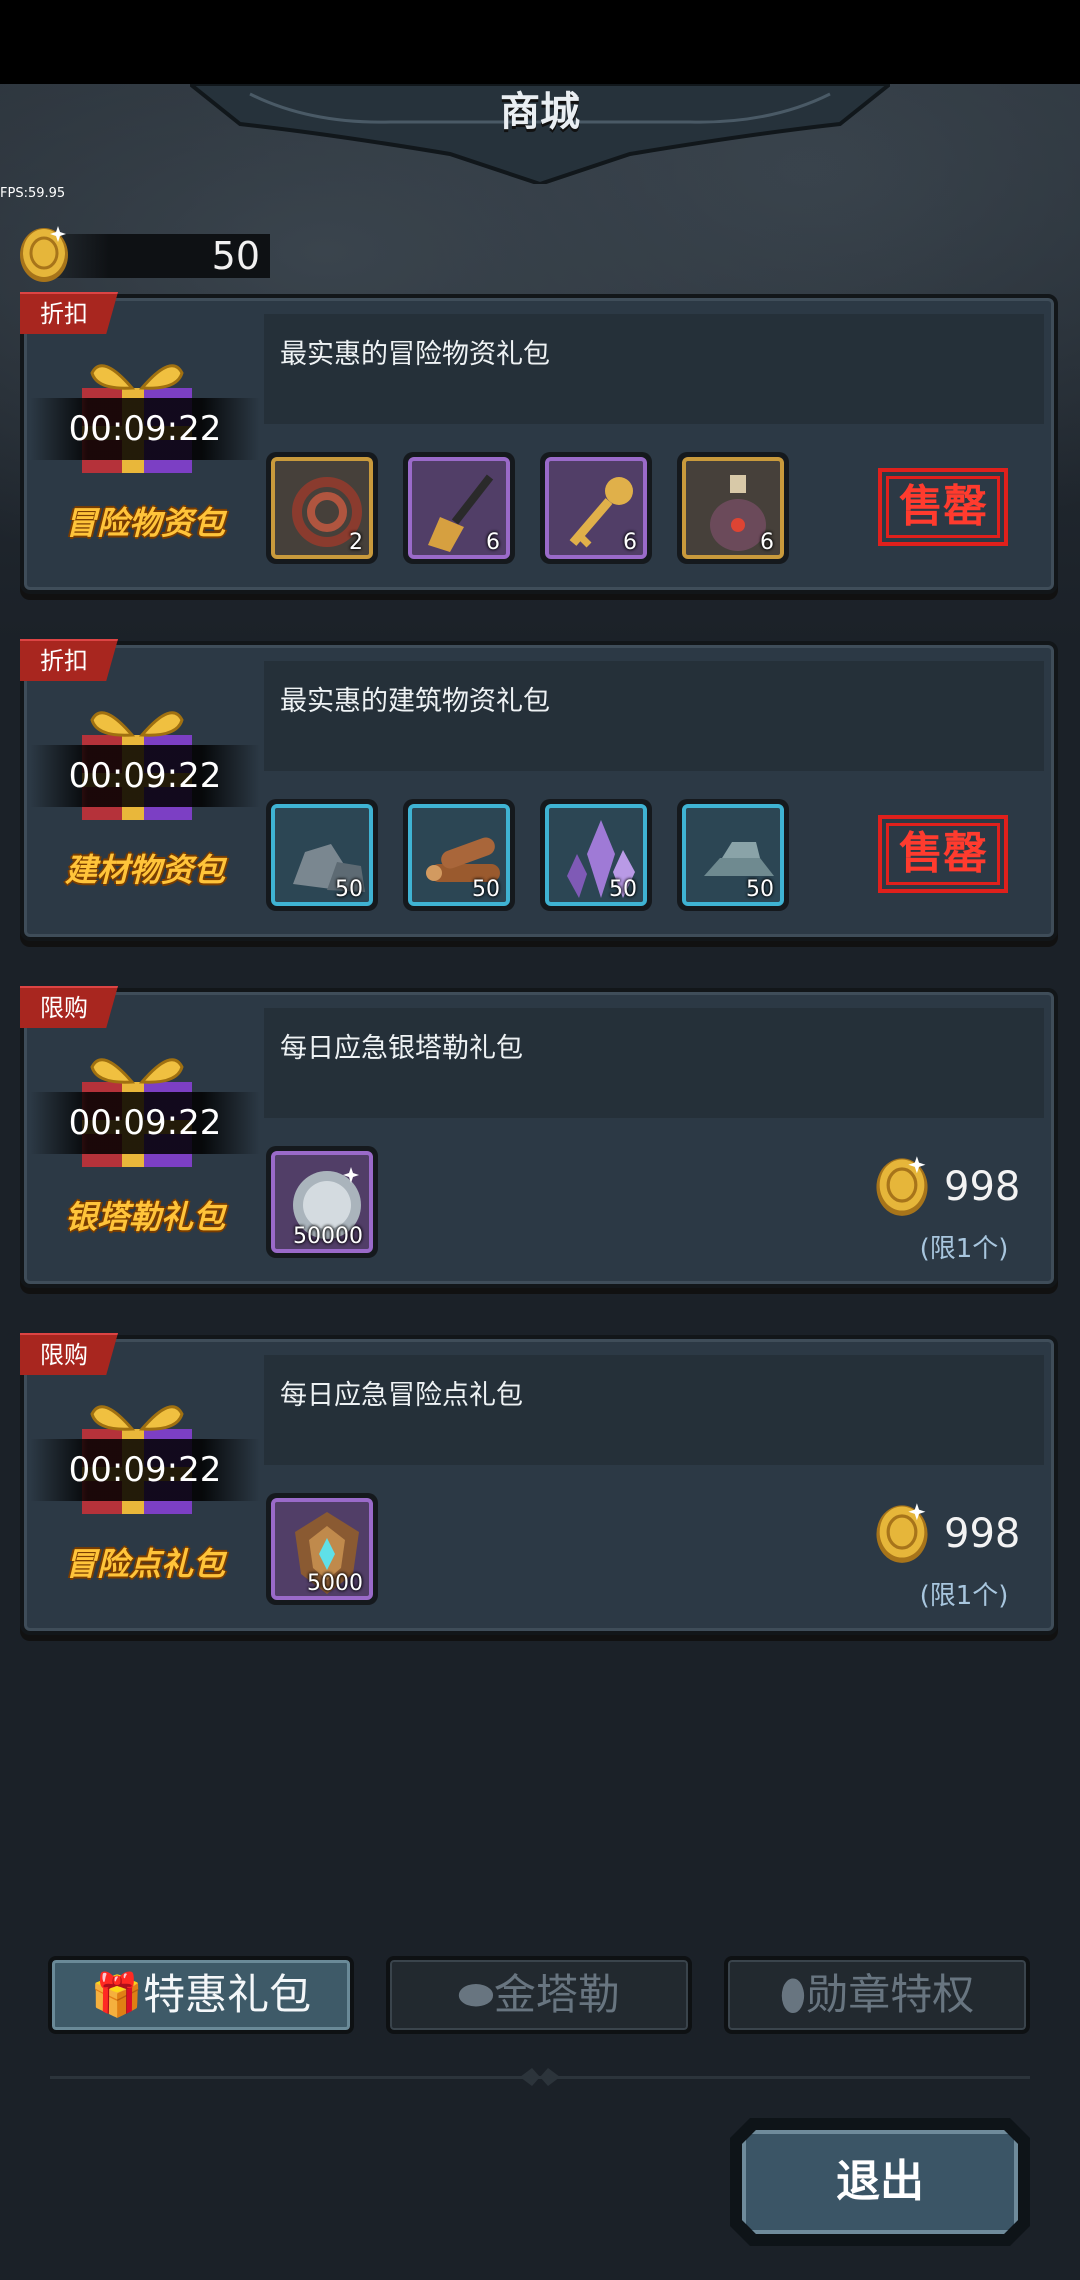 The height and width of the screenshot is (2280, 1080). I want to click on pack-name: 冒险点礼包, so click(144, 1564).